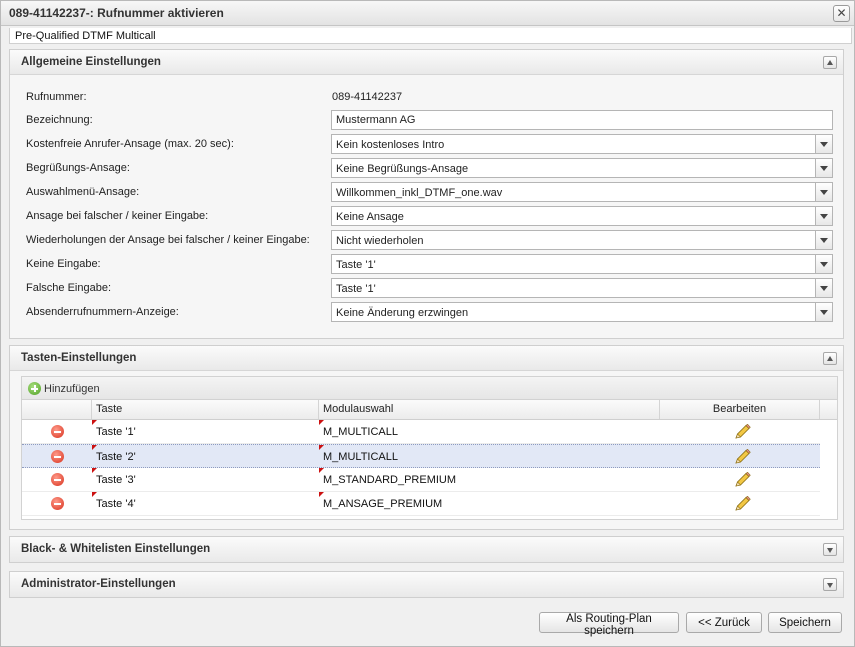 The width and height of the screenshot is (855, 647). I want to click on row-keine-eingabe: Keine Eingabe: Taste '1', so click(429, 264).